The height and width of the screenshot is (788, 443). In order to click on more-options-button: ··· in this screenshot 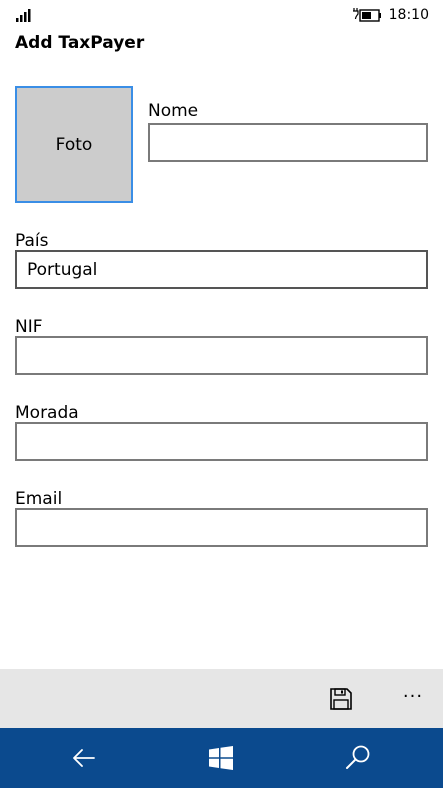, I will do `click(413, 697)`.